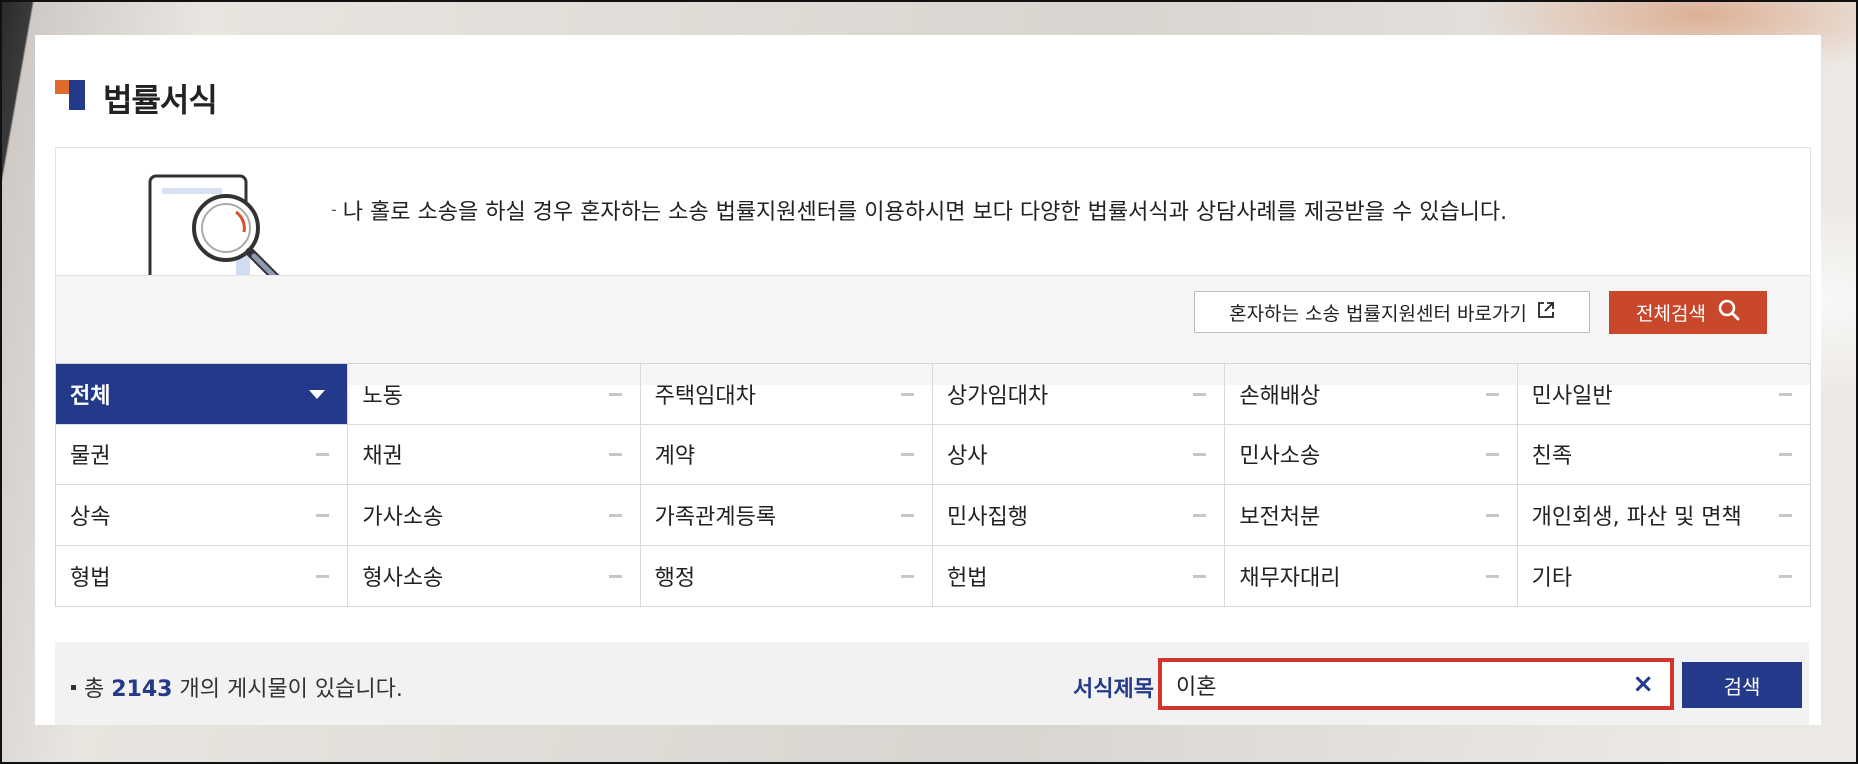 This screenshot has height=764, width=1858. Describe the element at coordinates (1643, 684) in the screenshot. I see `clear-icon: ×` at that location.